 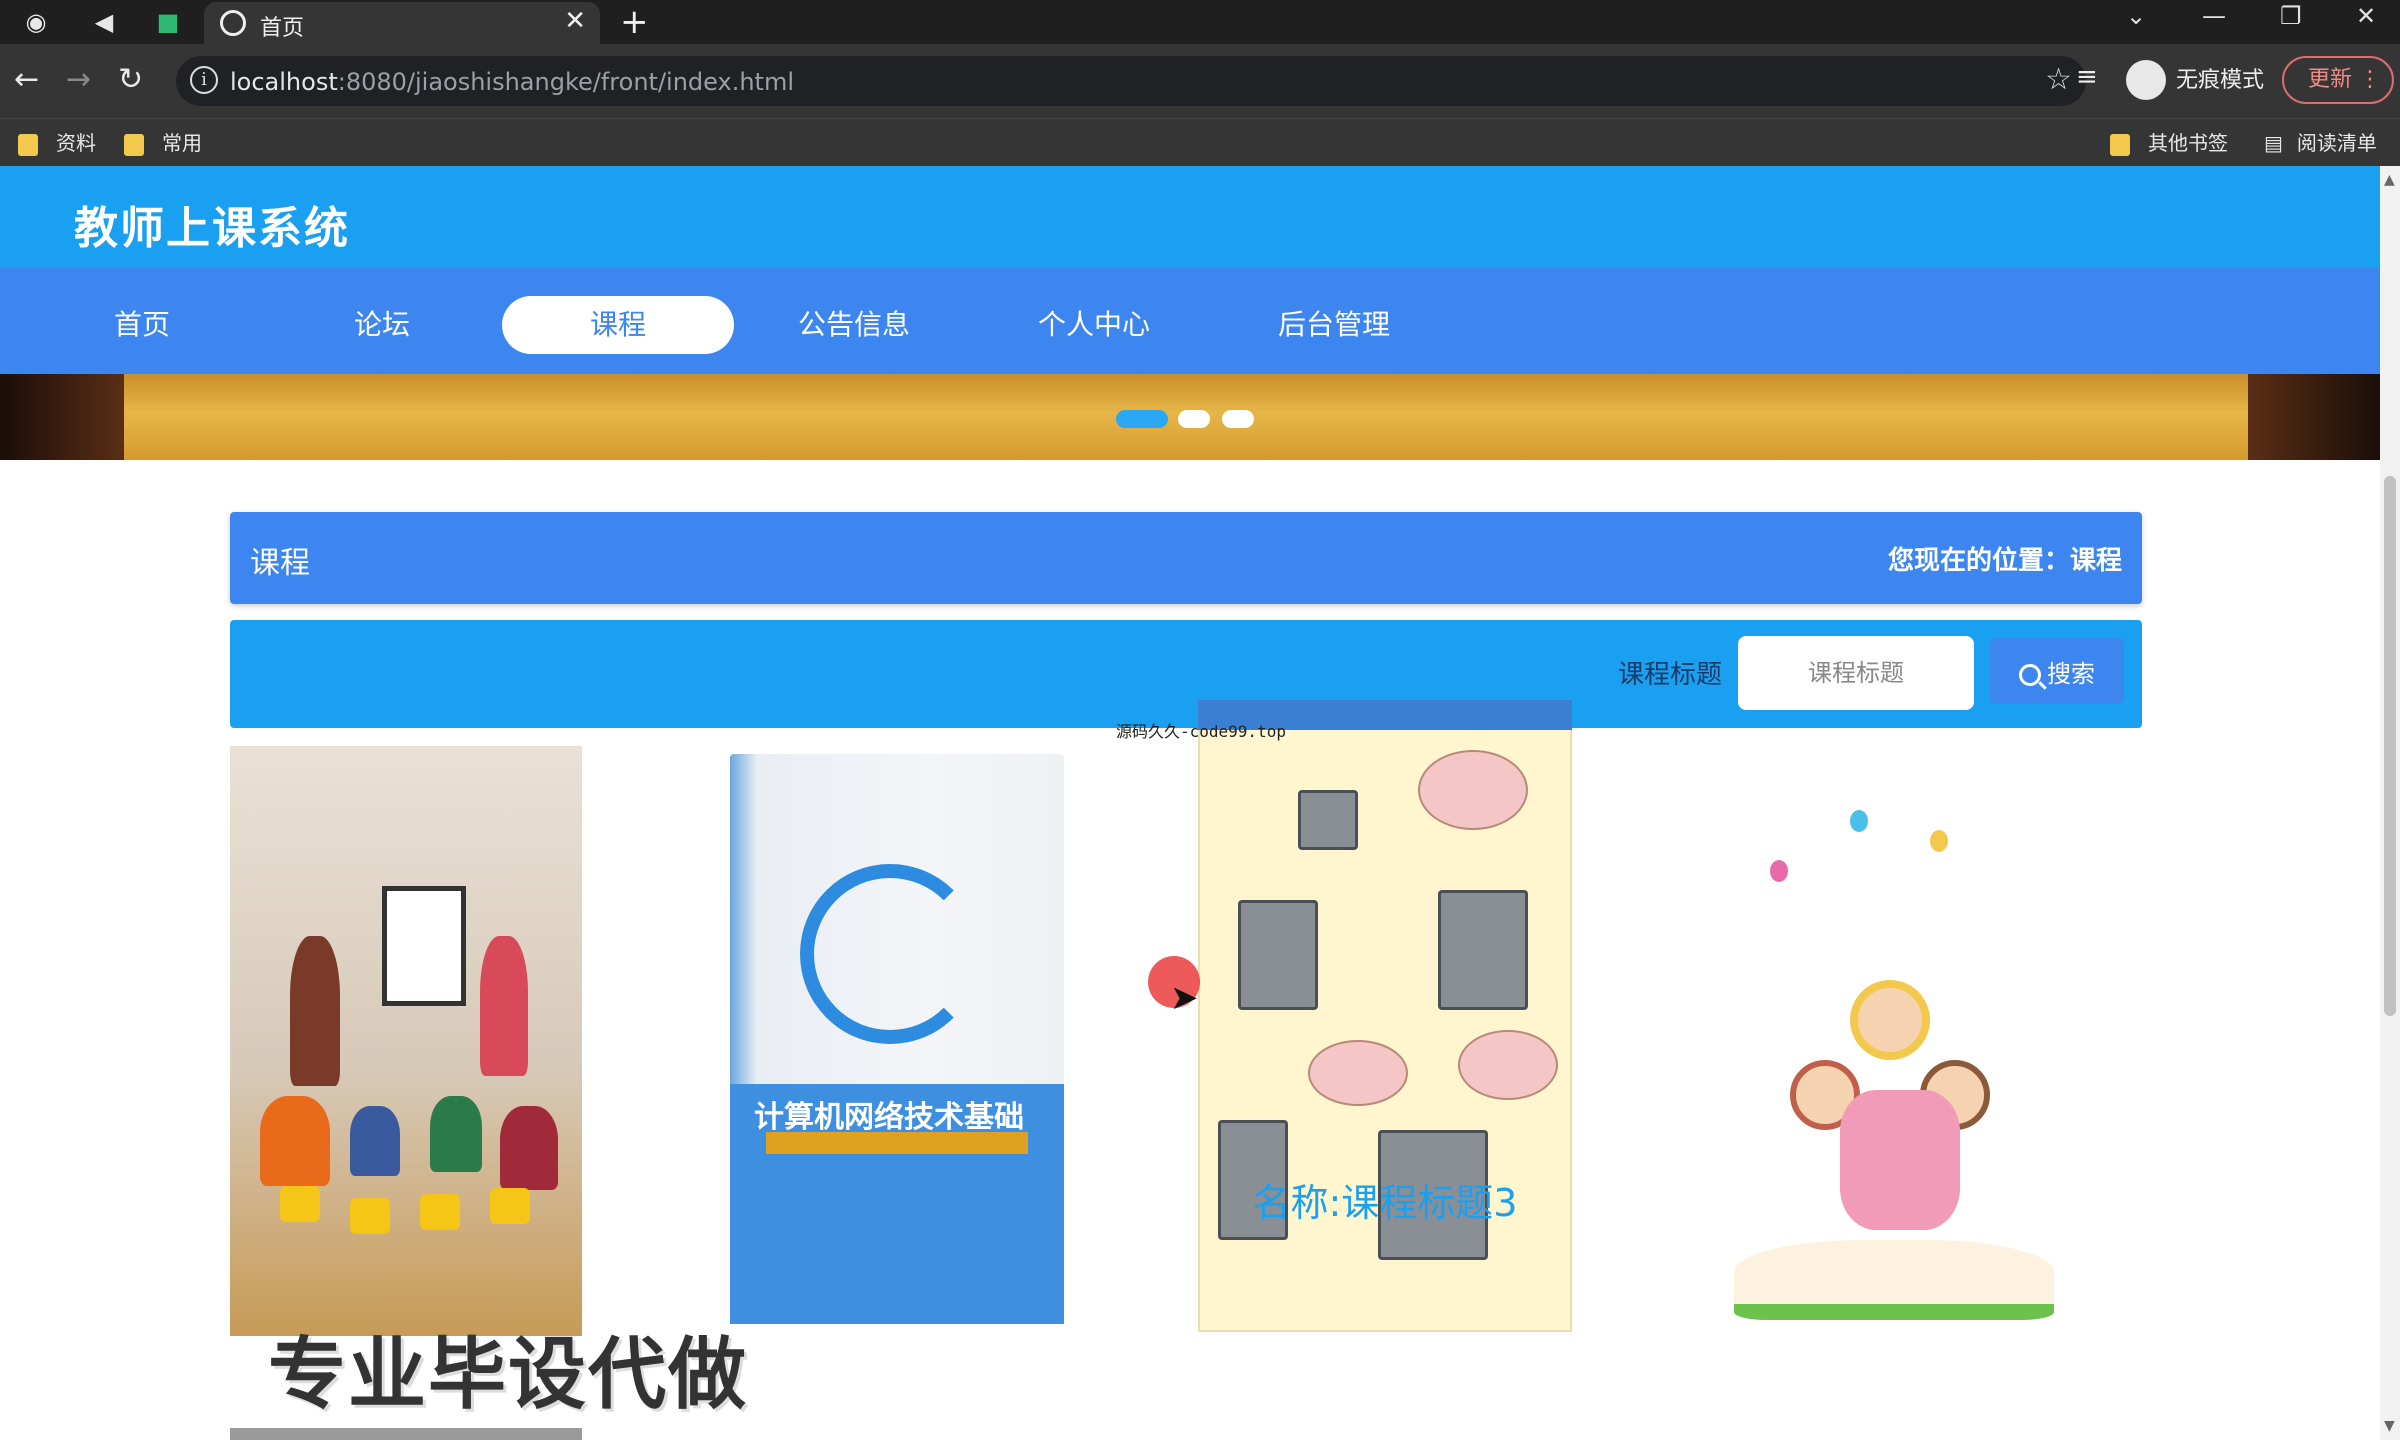 I want to click on nav-courses: 课程, so click(x=618, y=325).